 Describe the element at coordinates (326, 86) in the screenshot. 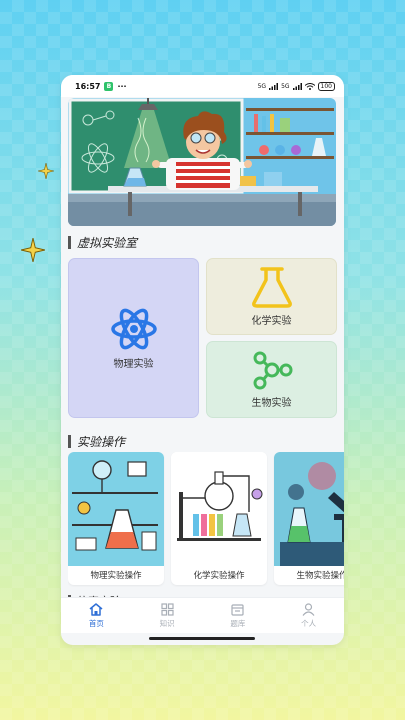

I see `battery-indicator: 100` at that location.